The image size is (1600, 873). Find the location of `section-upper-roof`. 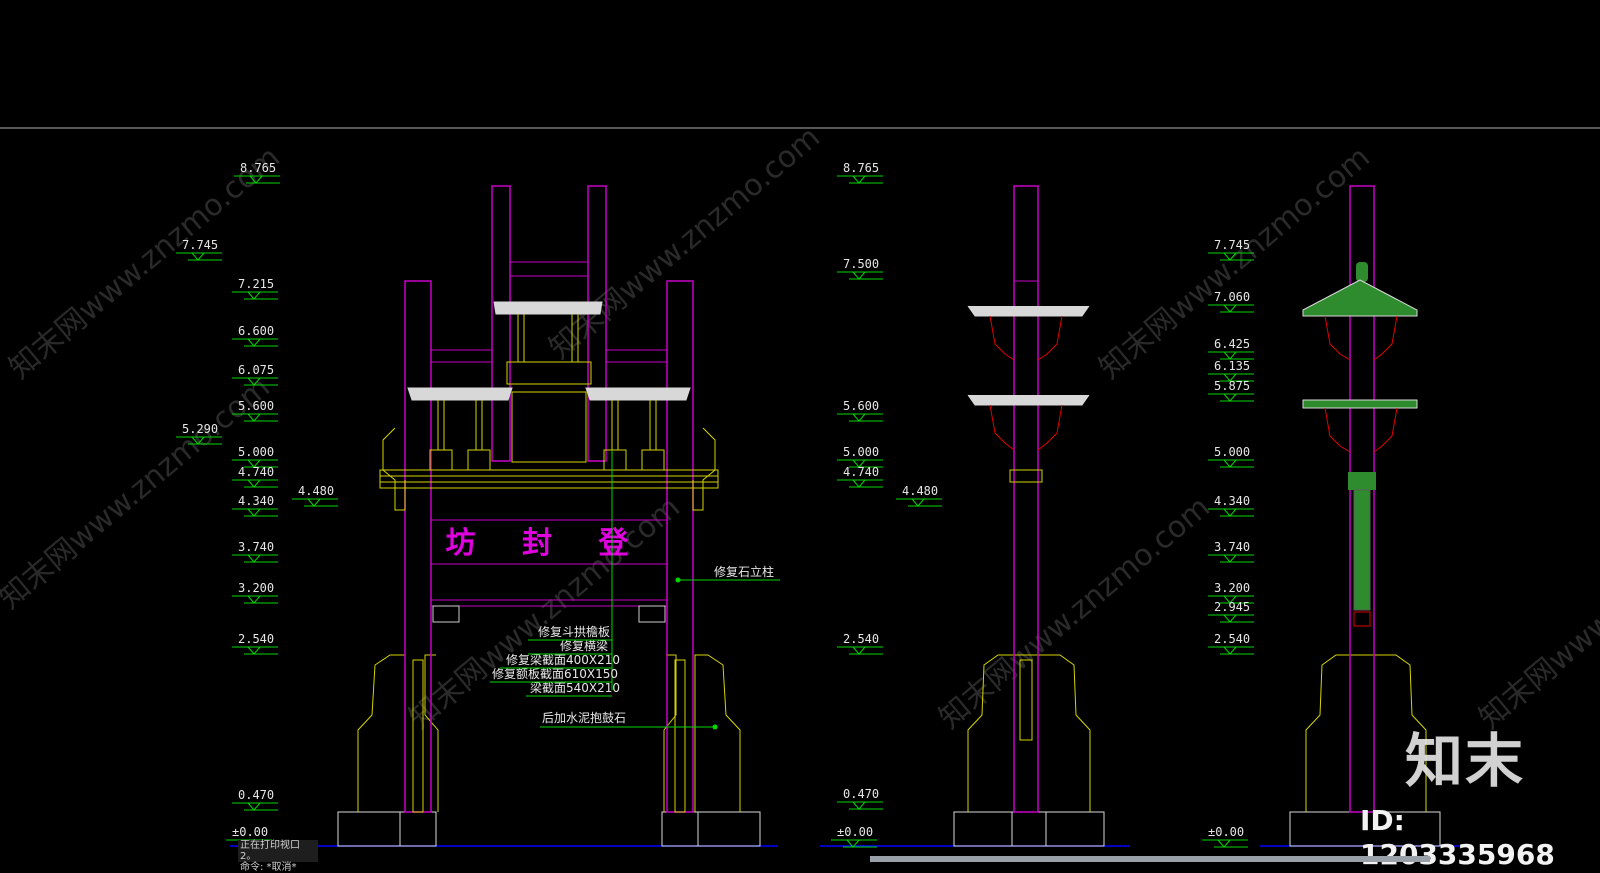

section-upper-roof is located at coordinates (1360, 298).